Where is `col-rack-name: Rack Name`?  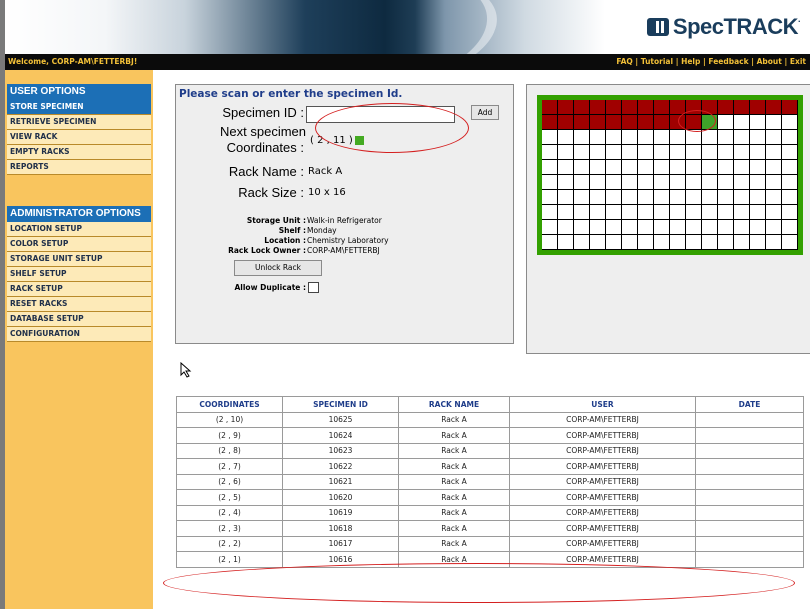 col-rack-name: Rack Name is located at coordinates (454, 404).